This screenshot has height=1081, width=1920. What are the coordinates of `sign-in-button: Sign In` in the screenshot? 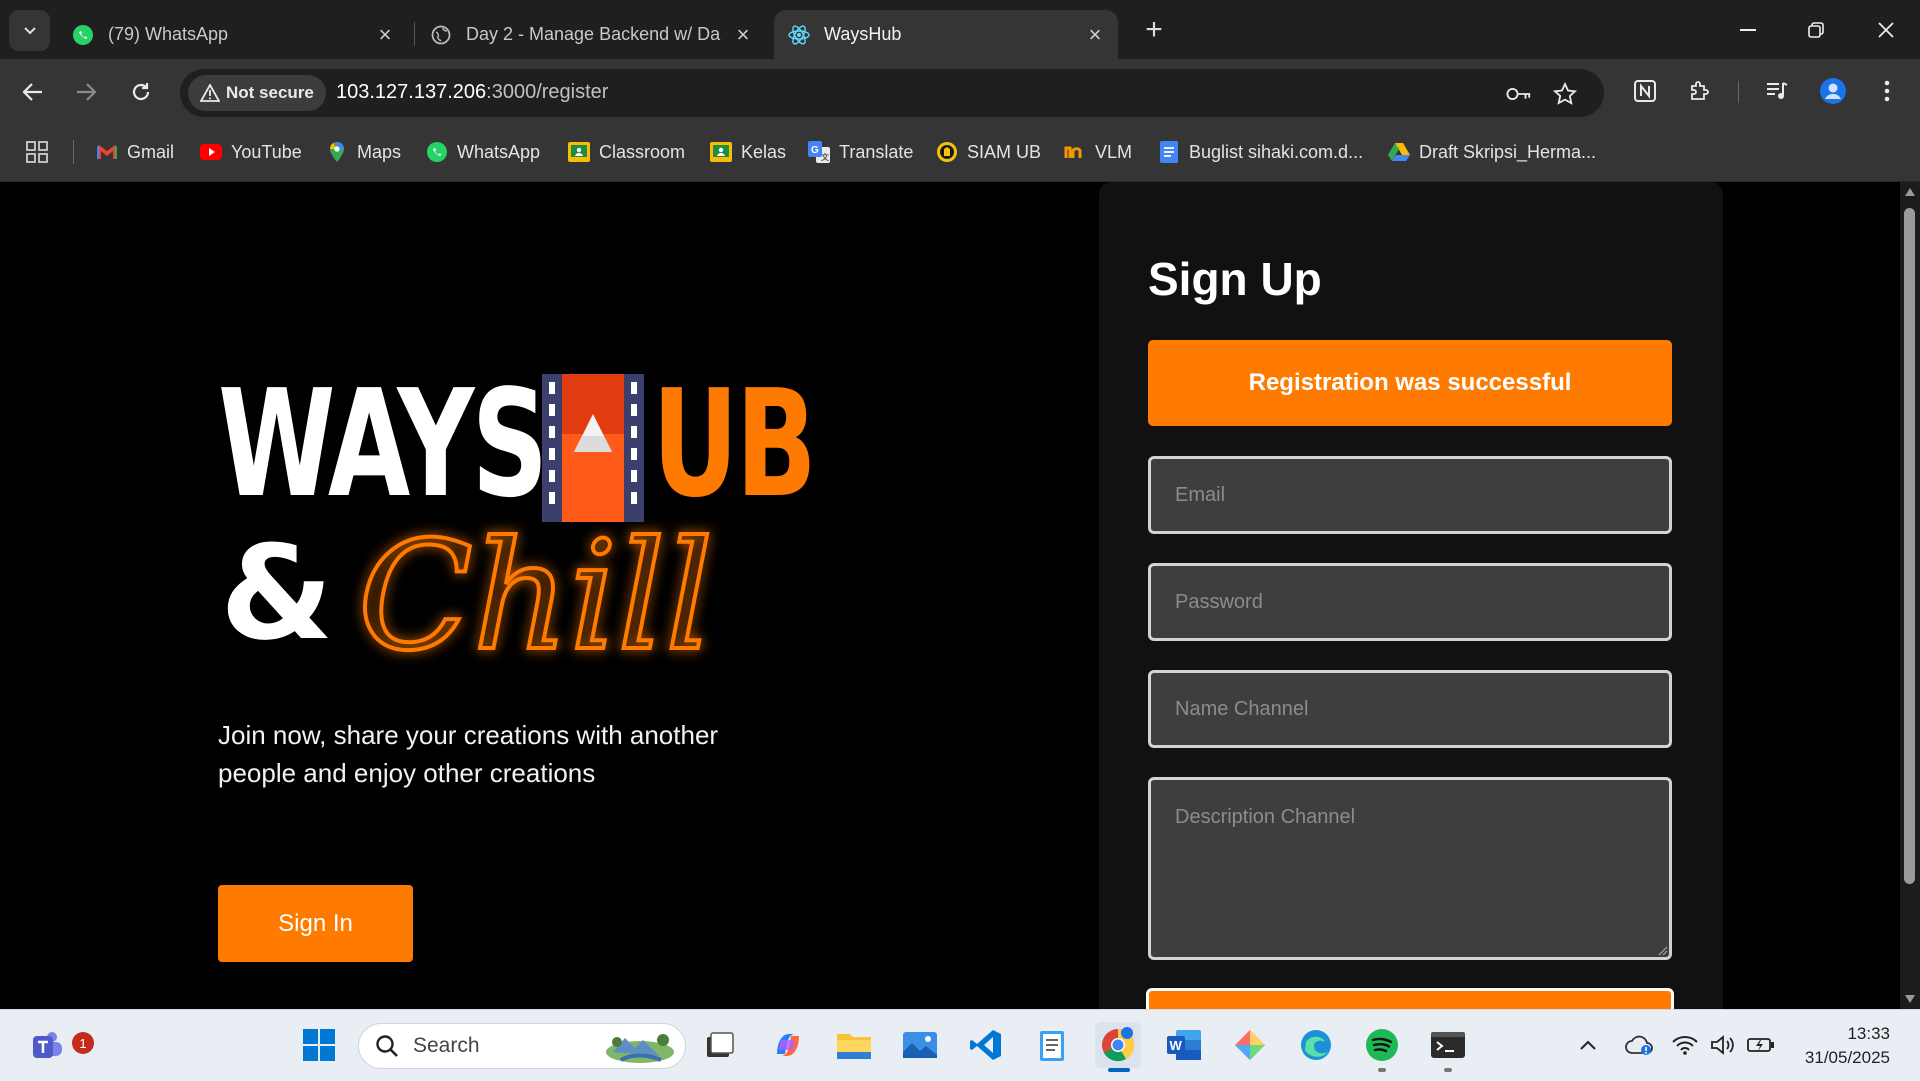 It's located at (315, 923).